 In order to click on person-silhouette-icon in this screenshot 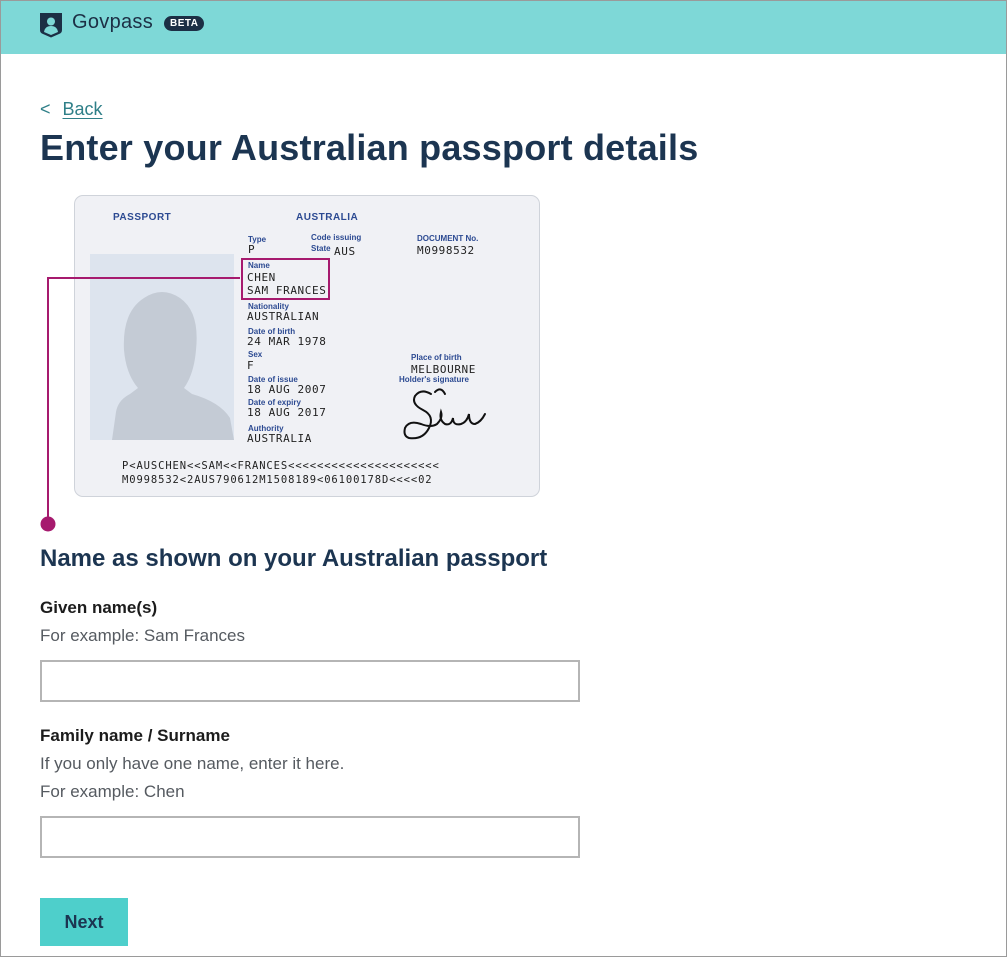, I will do `click(173, 366)`.